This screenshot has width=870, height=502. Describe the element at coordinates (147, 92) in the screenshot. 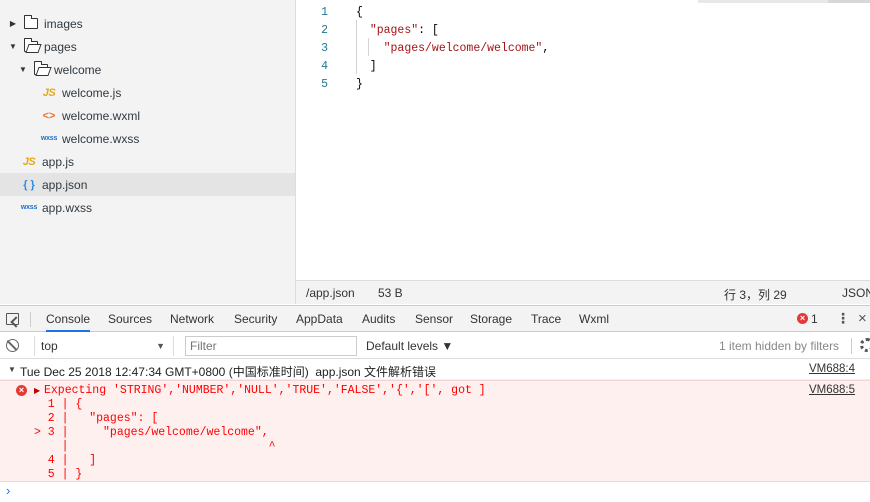

I see `tree-item-welcome-js: JS welcome.js` at that location.